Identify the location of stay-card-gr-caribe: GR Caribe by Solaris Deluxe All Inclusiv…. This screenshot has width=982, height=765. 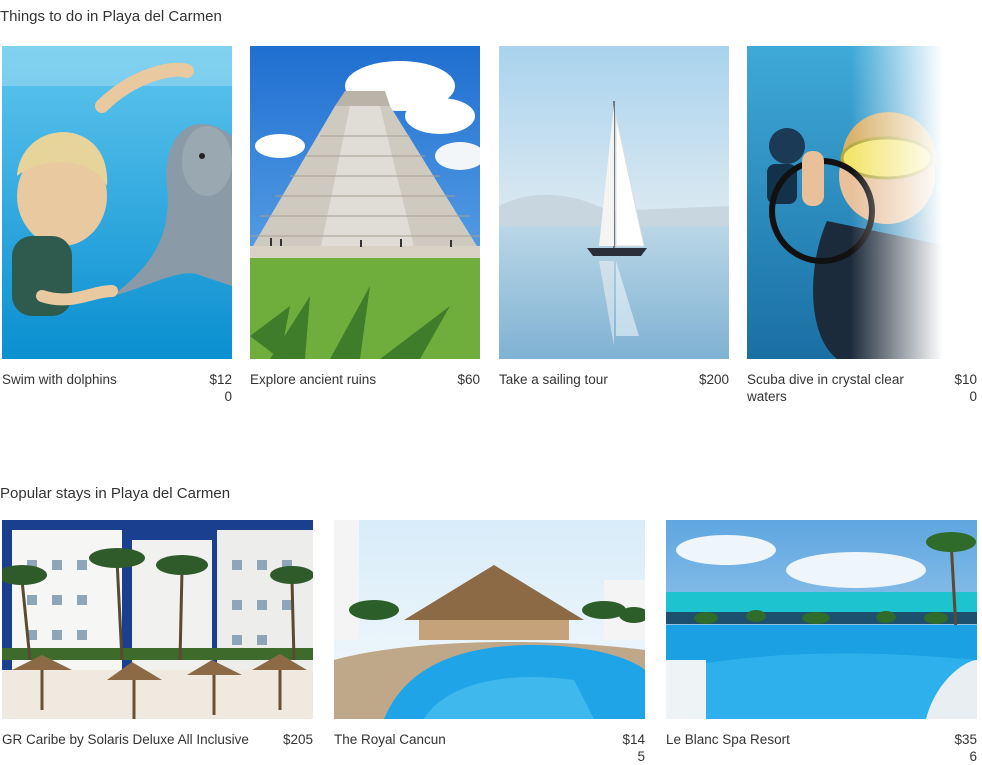
(157, 642).